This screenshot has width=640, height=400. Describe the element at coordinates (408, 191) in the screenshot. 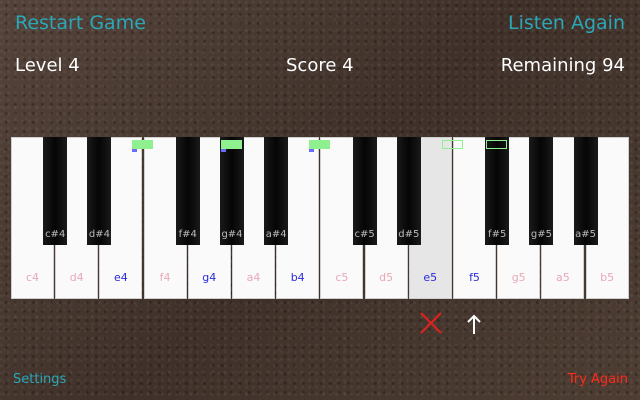

I see `black-key-dsharp5: d#5` at that location.